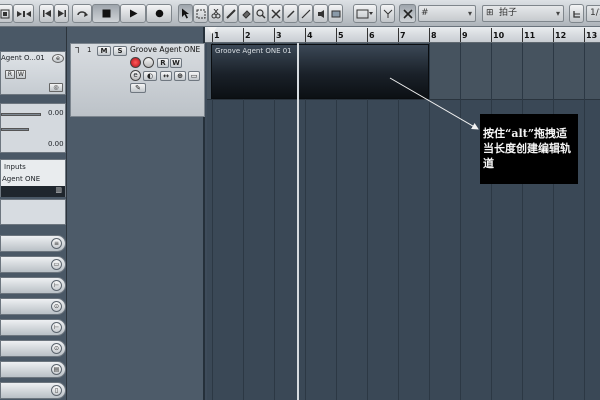  What do you see at coordinates (248, 35) in the screenshot?
I see `ruler-bar-label: 2` at bounding box center [248, 35].